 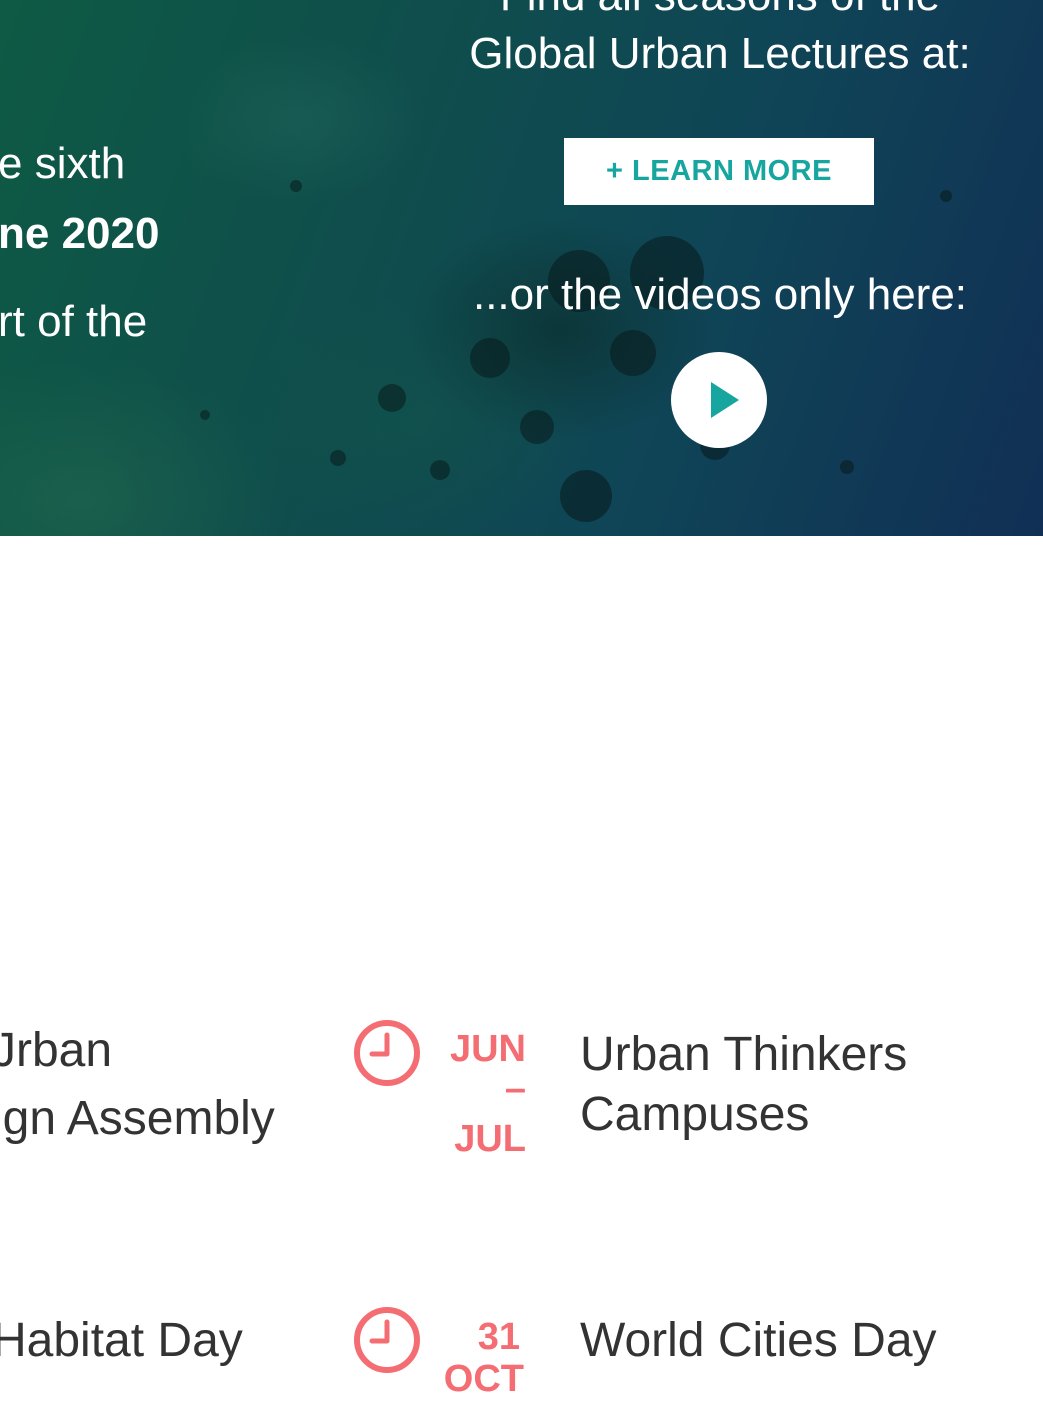 What do you see at coordinates (74, 321) in the screenshot?
I see `hero-intro-line-3: rt of the` at bounding box center [74, 321].